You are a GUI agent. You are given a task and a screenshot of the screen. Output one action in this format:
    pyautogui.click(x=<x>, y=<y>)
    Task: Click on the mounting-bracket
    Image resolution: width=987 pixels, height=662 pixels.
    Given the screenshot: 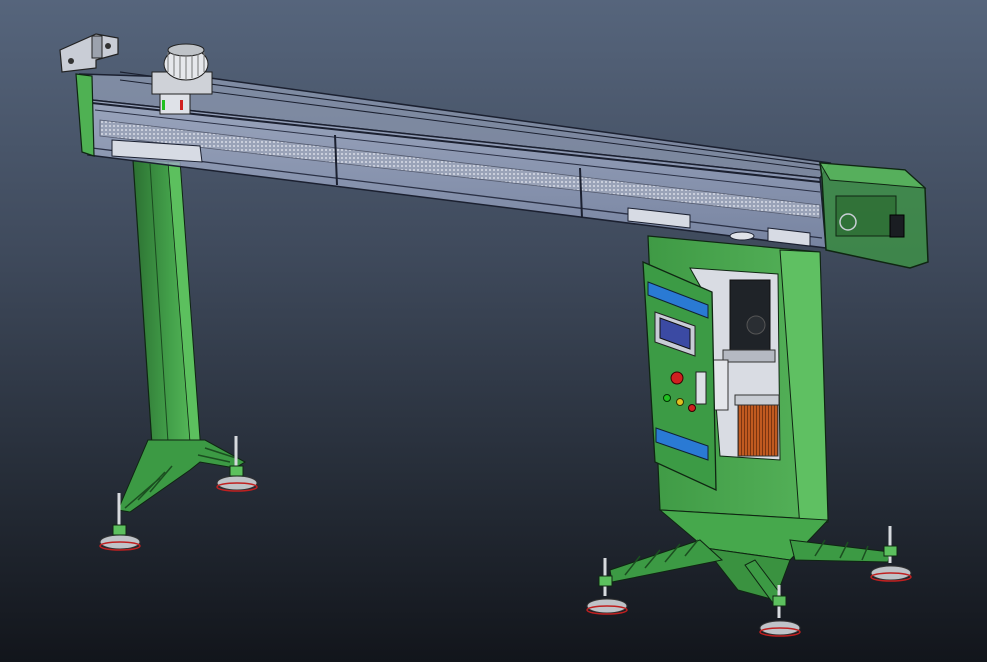 What is the action you would take?
    pyautogui.click(x=89, y=53)
    